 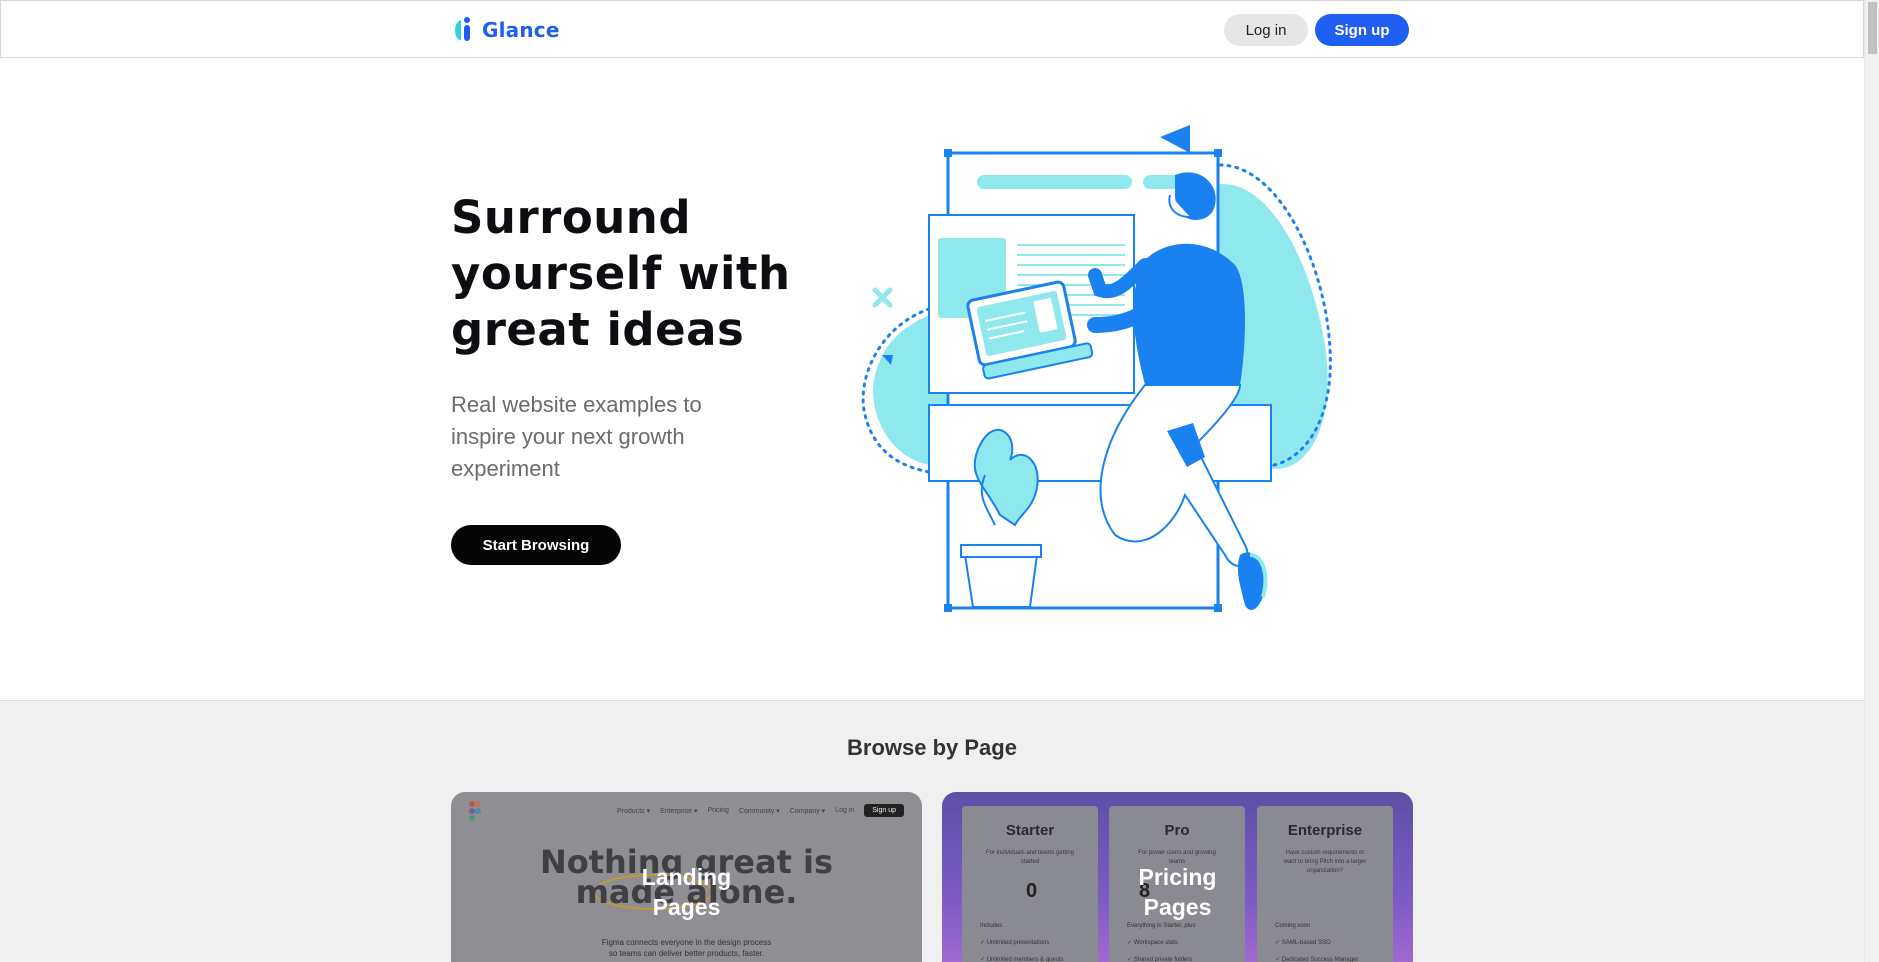 I want to click on preview-nav-item: Enterprise ▾, so click(x=679, y=811).